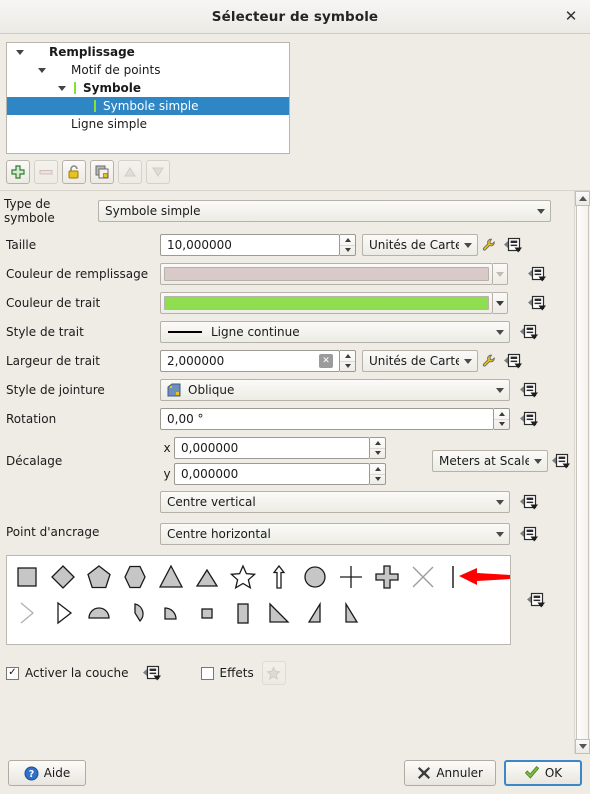  Describe the element at coordinates (148, 106) in the screenshot. I see `tree-row-symbole-simple: Symbole simple` at that location.